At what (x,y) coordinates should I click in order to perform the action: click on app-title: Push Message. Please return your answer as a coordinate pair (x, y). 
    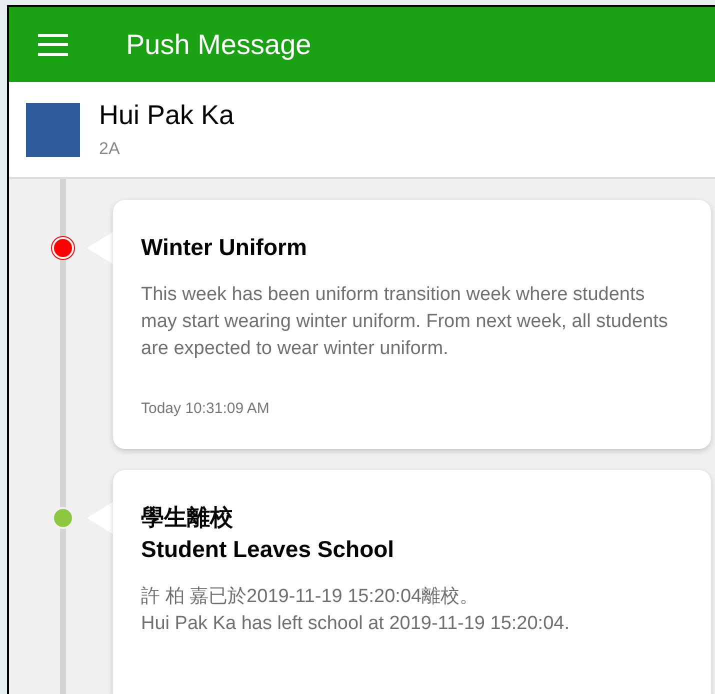
    Looking at the image, I should click on (219, 45).